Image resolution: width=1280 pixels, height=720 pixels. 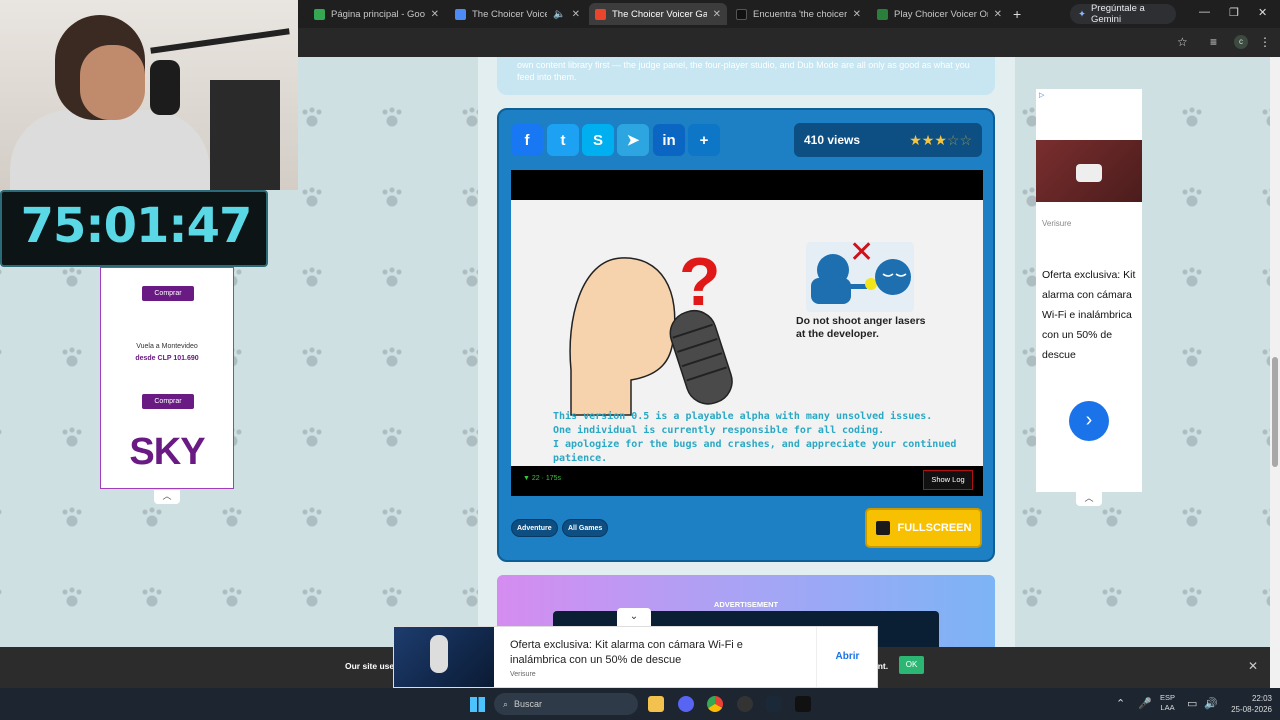 What do you see at coordinates (167, 497) in the screenshot?
I see `collapse-left-ad-button: ︿` at bounding box center [167, 497].